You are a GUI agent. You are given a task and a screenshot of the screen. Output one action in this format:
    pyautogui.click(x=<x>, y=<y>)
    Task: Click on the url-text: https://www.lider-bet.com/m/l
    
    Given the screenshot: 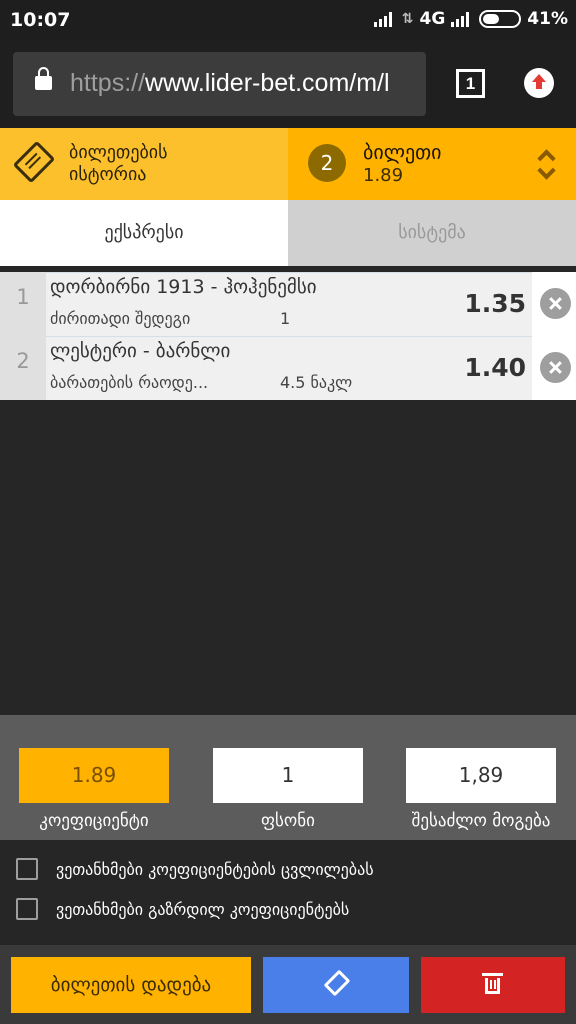 What is the action you would take?
    pyautogui.click(x=230, y=83)
    